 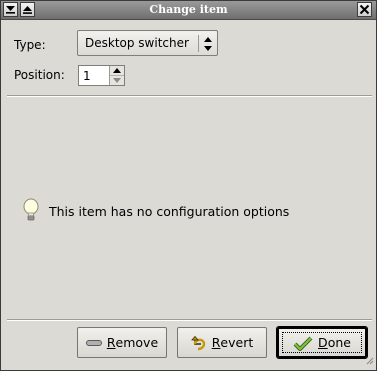 I want to click on revert-button: Revert, so click(x=222, y=342).